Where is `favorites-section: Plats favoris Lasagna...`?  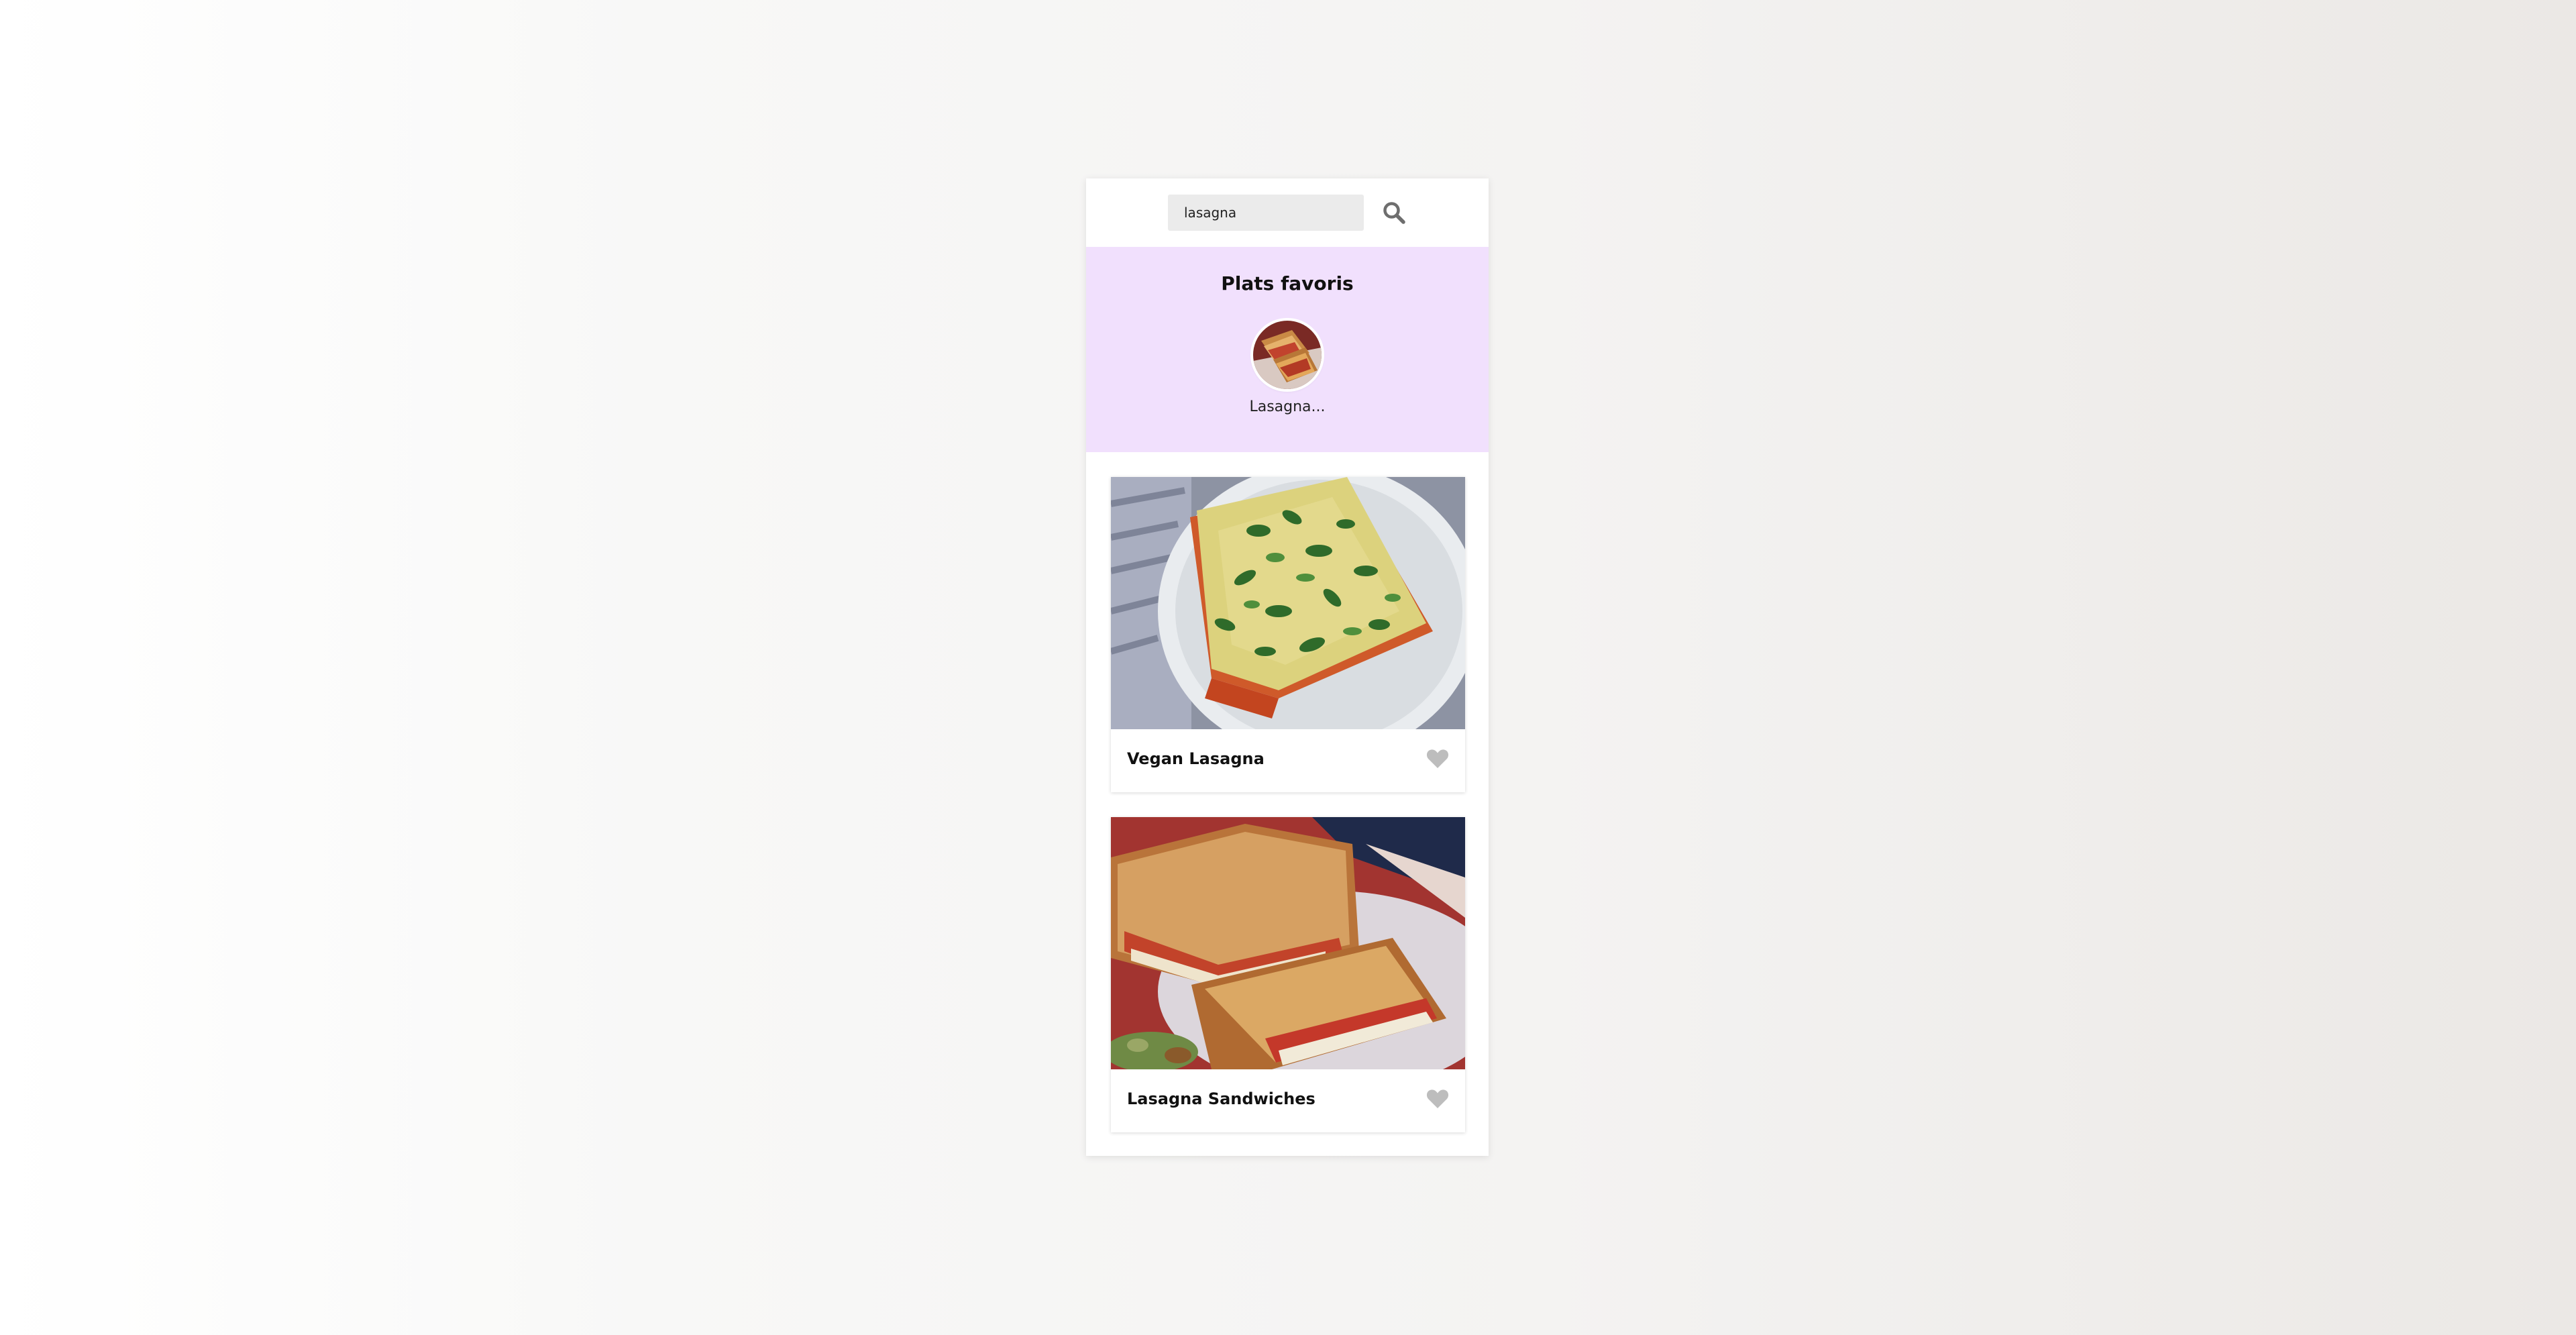 favorites-section: Plats favoris Lasagna... is located at coordinates (1287, 349).